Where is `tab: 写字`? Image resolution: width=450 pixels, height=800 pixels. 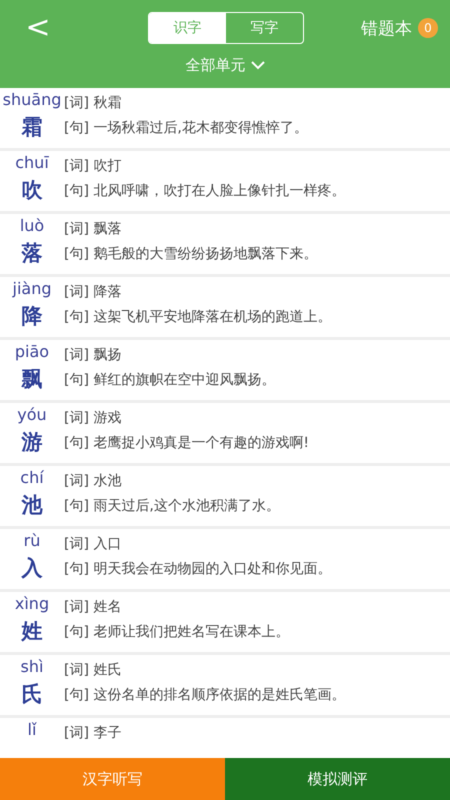 tab: 写字 is located at coordinates (264, 28).